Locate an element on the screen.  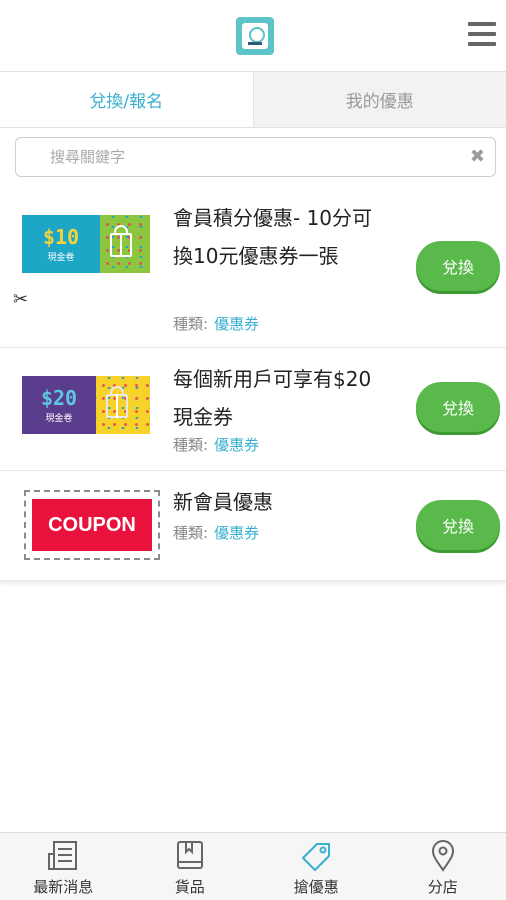
search-bar: ✖ is located at coordinates (255, 157).